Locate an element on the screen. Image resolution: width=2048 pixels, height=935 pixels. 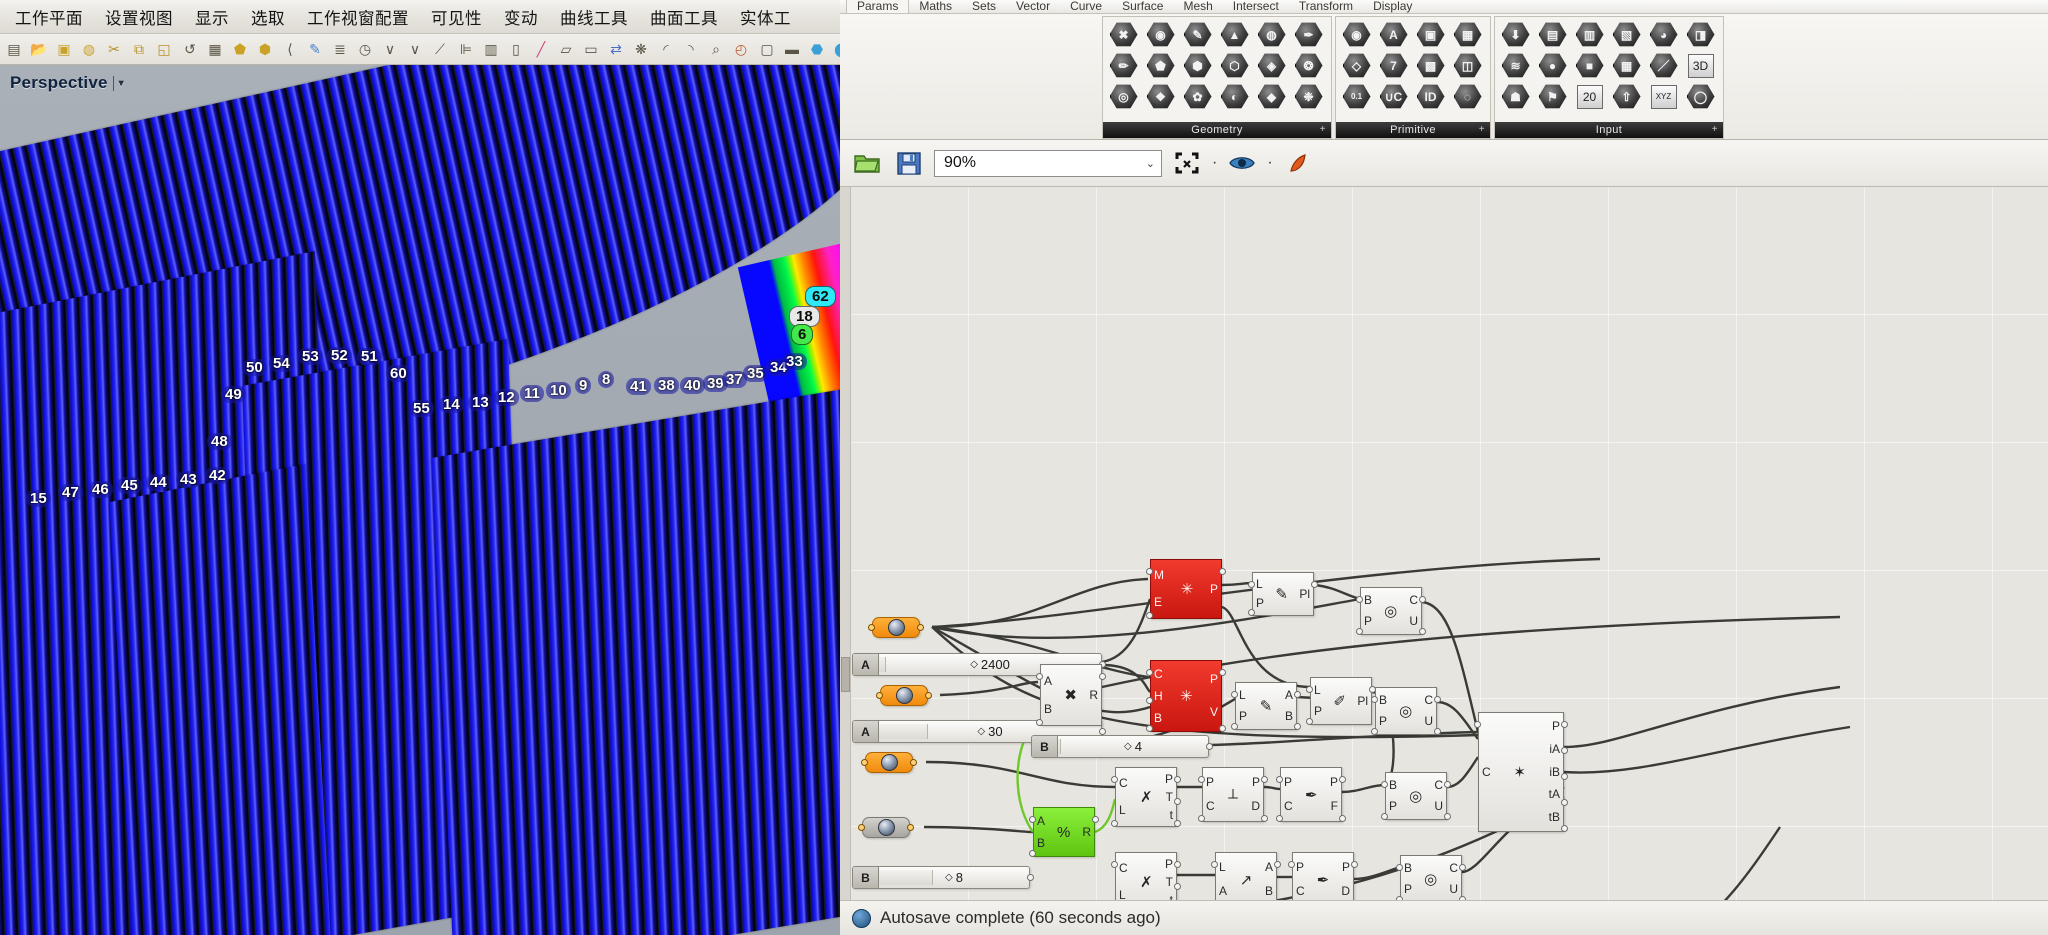
menu-item-curve-tools: 曲线工具 is located at coordinates (594, 17).